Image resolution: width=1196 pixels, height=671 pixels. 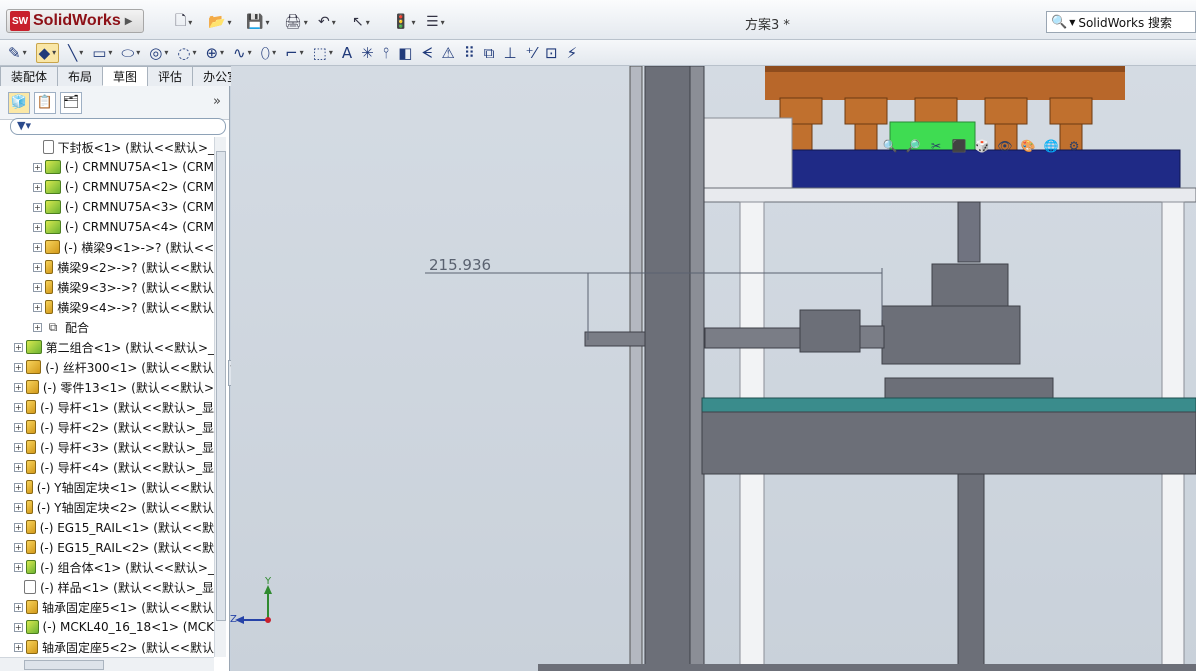 What do you see at coordinates (219, 22) in the screenshot?
I see `open-file-icon: 📂 ▾` at bounding box center [219, 22].